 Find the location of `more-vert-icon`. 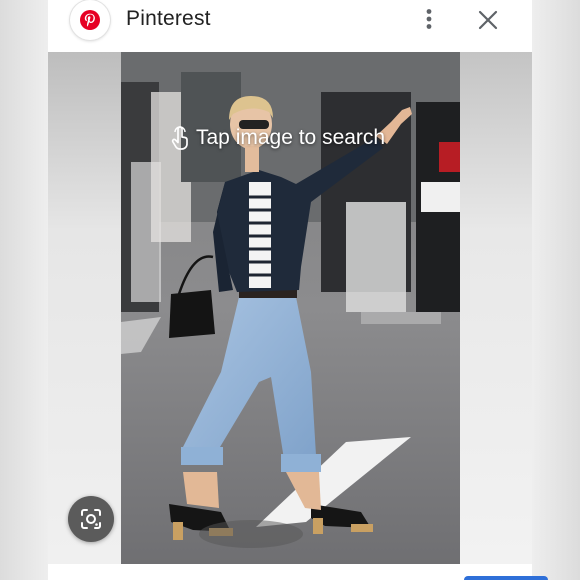

more-vert-icon is located at coordinates (429, 19).